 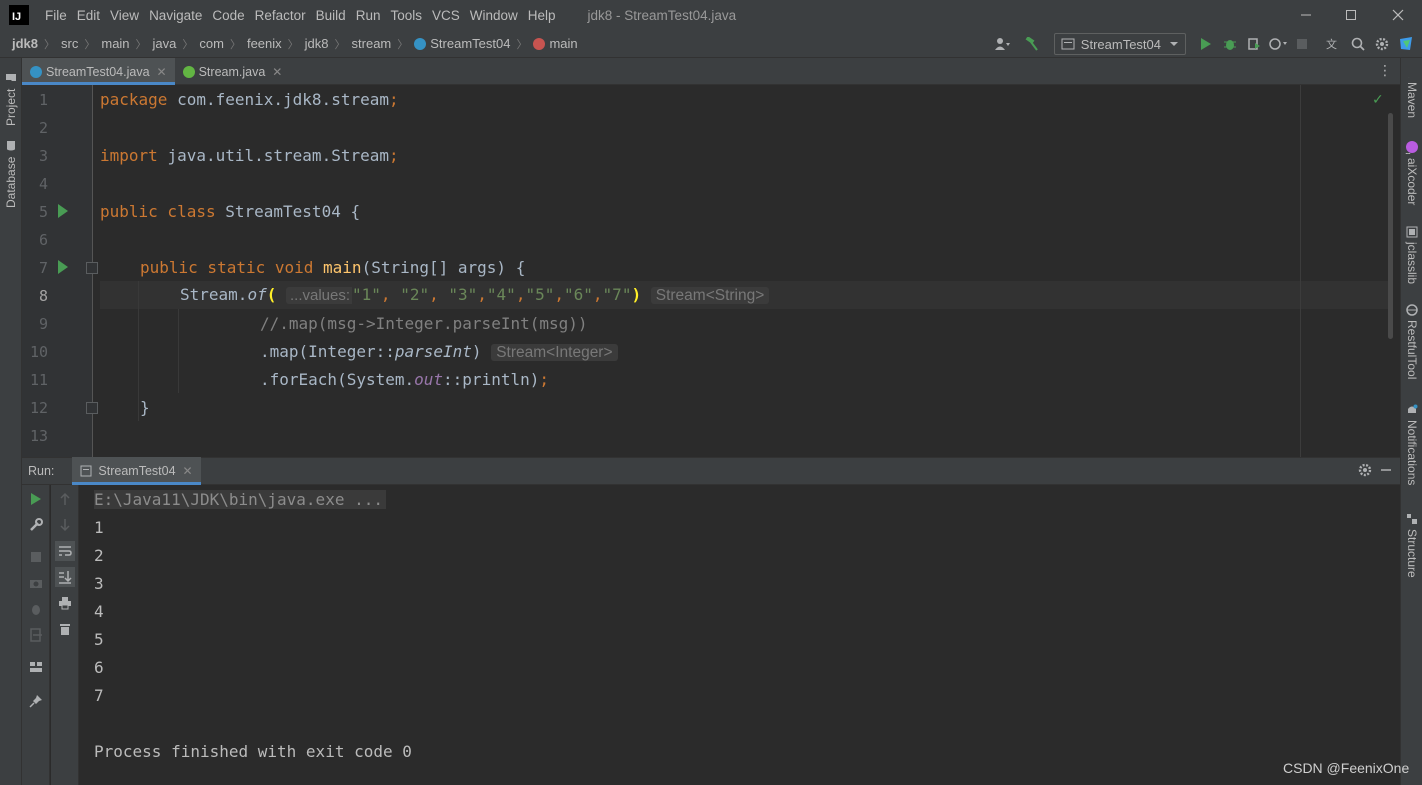 I want to click on hide-panel-button, so click(x=1386, y=471).